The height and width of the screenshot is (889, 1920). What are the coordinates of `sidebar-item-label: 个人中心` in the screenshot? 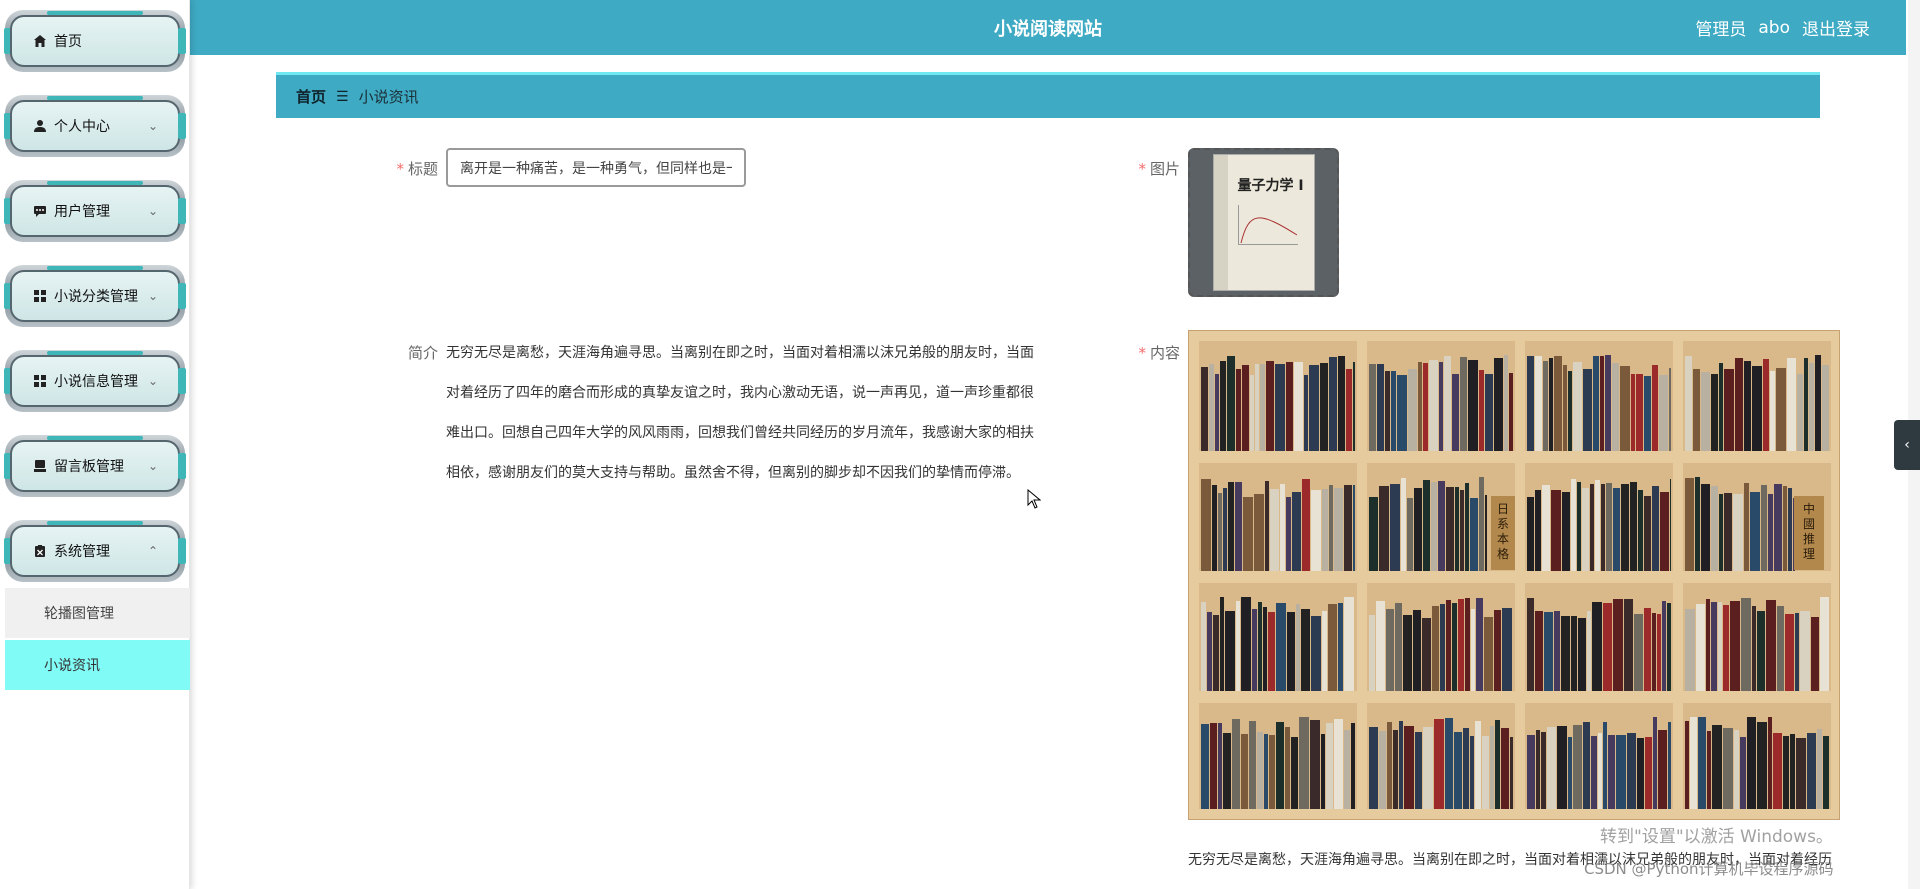 It's located at (82, 127).